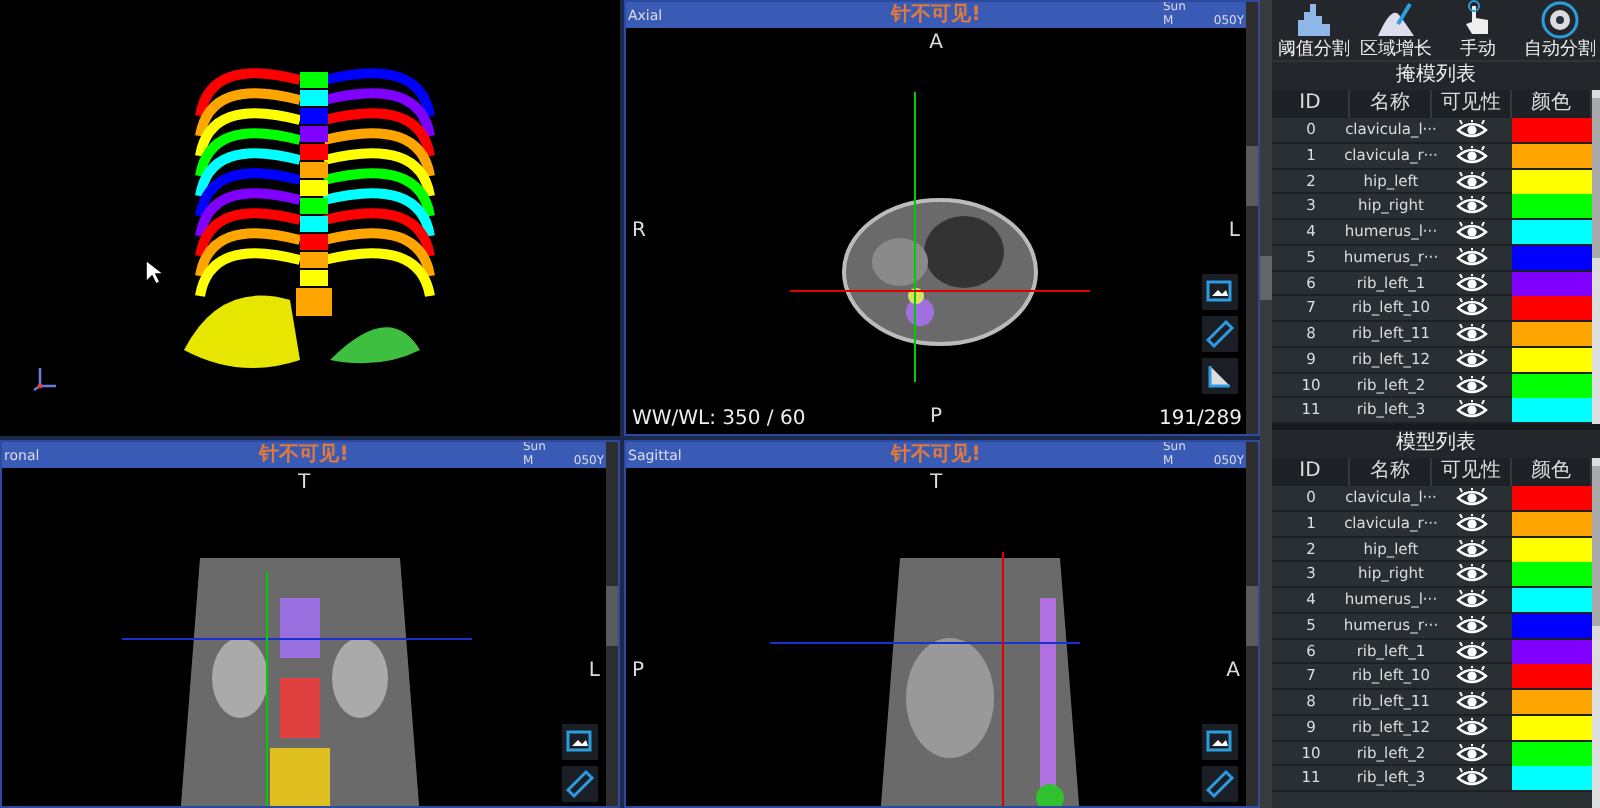 Image resolution: width=1600 pixels, height=808 pixels. What do you see at coordinates (1436, 76) in the screenshot?
I see `list-title: 掩模列表` at bounding box center [1436, 76].